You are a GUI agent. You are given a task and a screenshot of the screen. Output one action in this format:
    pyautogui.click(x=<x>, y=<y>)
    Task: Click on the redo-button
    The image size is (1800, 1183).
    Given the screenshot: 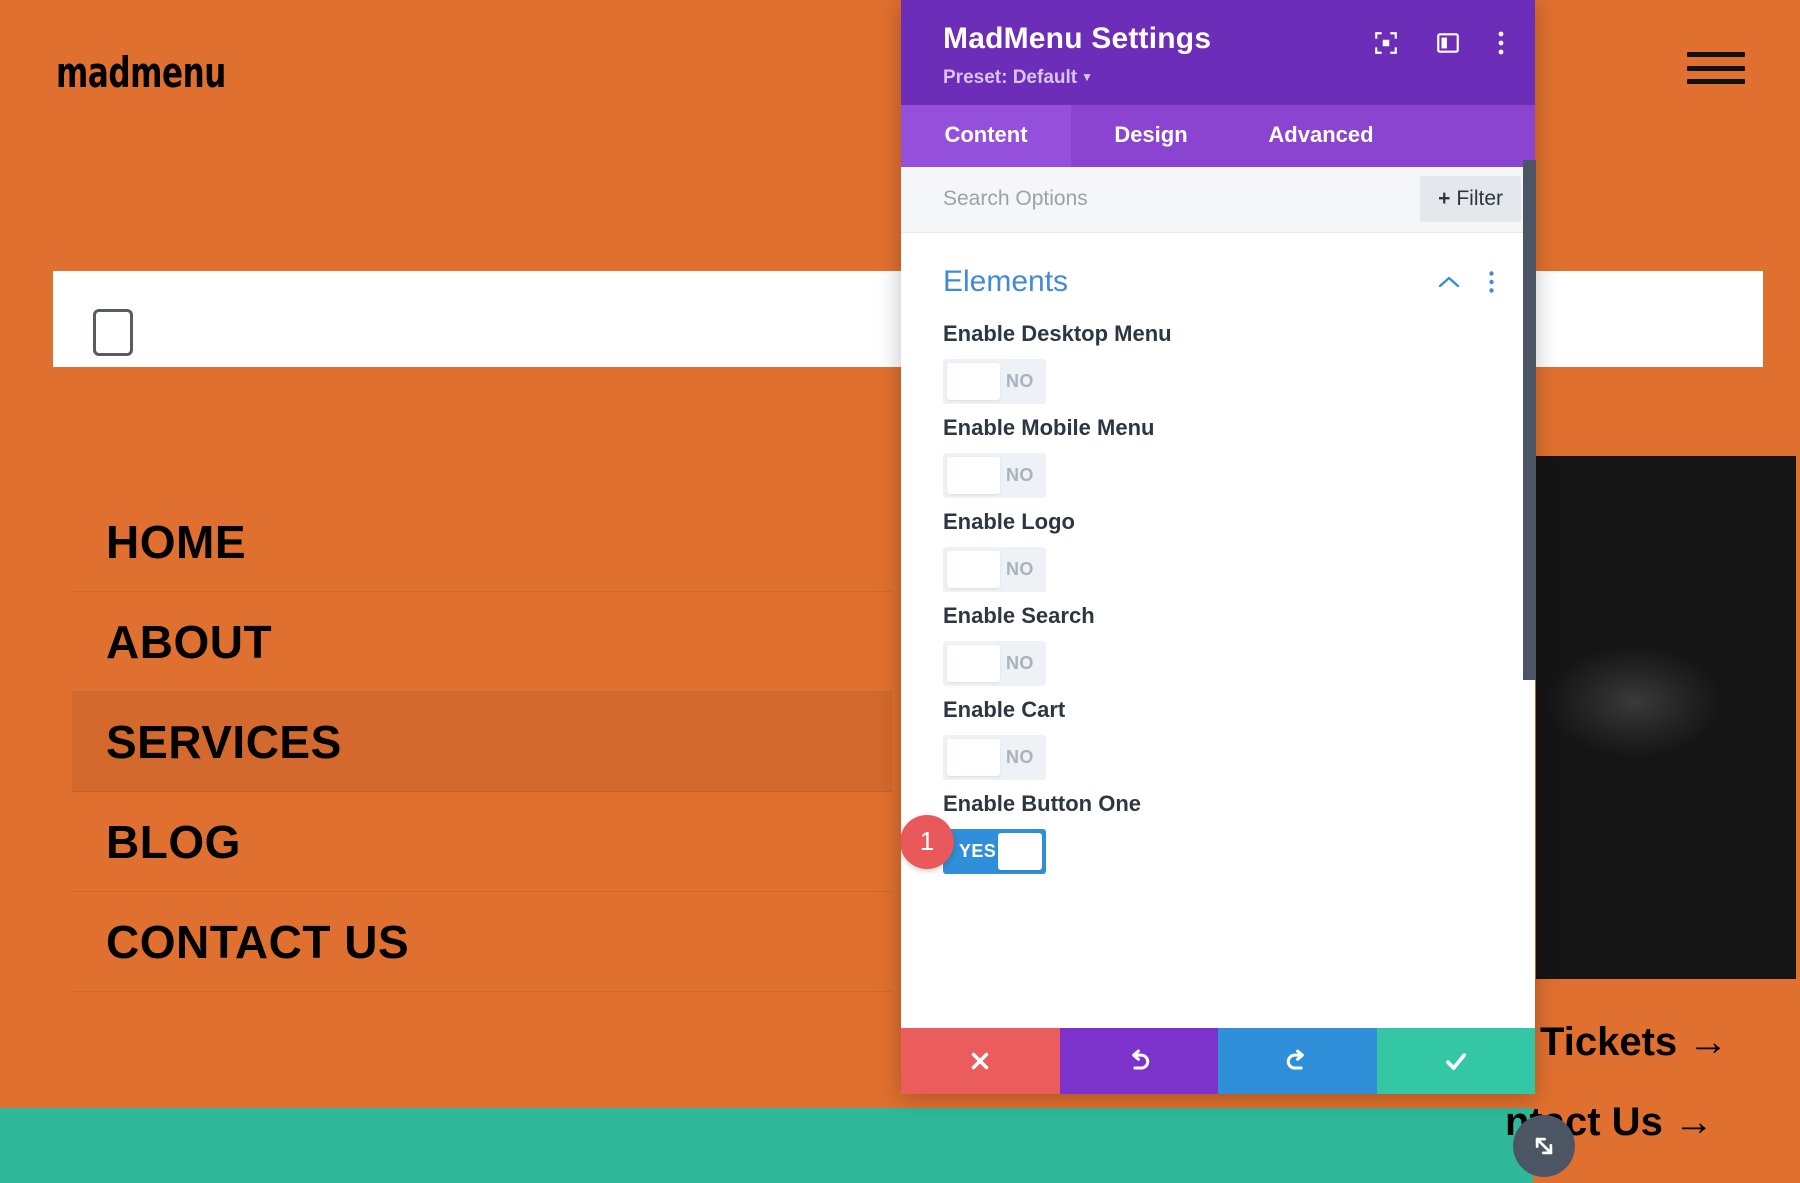 What is the action you would take?
    pyautogui.click(x=1297, y=1061)
    